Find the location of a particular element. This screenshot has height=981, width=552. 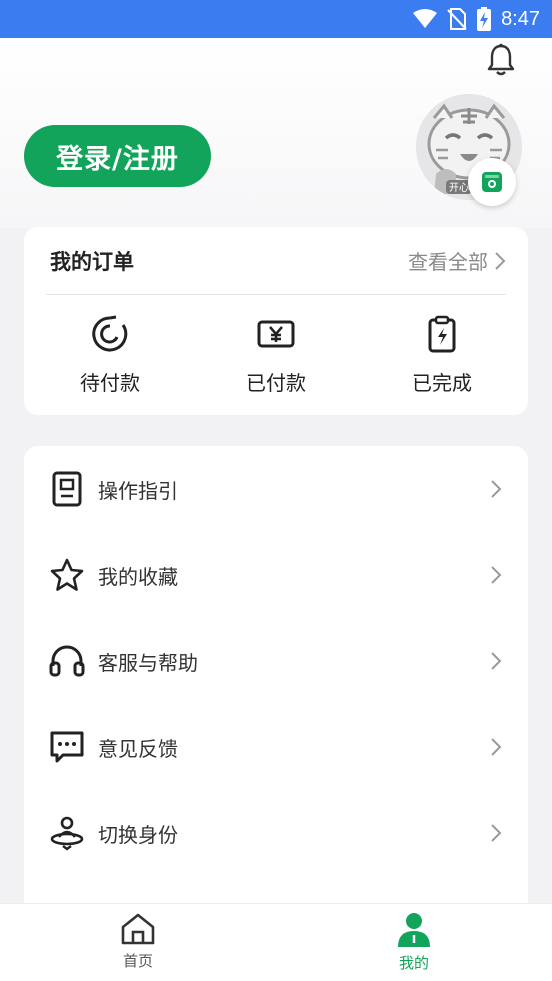

order-paid-label: 已付款 is located at coordinates (276, 383).